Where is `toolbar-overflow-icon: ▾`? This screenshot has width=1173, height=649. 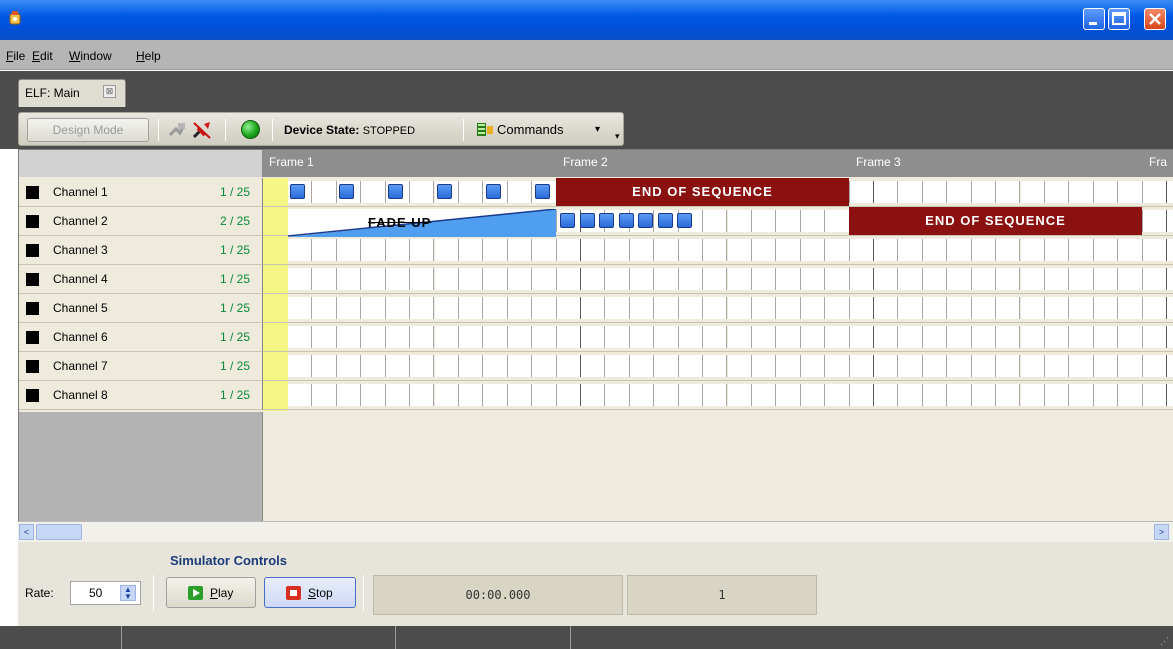
toolbar-overflow-icon: ▾ is located at coordinates (617, 136).